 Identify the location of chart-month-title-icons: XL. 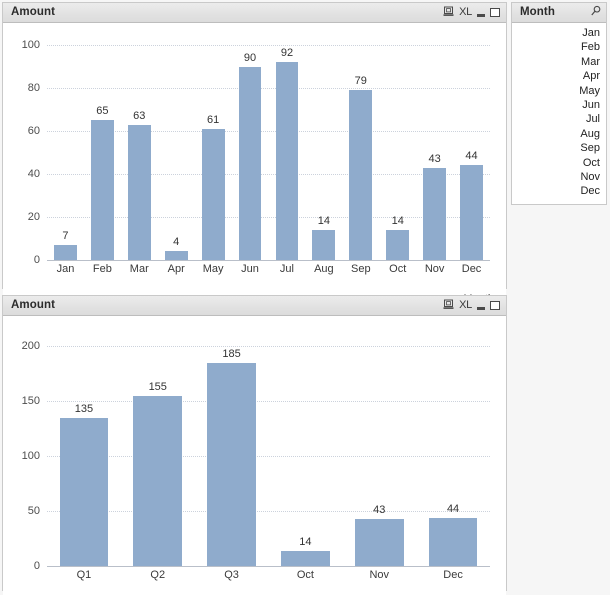
(472, 13).